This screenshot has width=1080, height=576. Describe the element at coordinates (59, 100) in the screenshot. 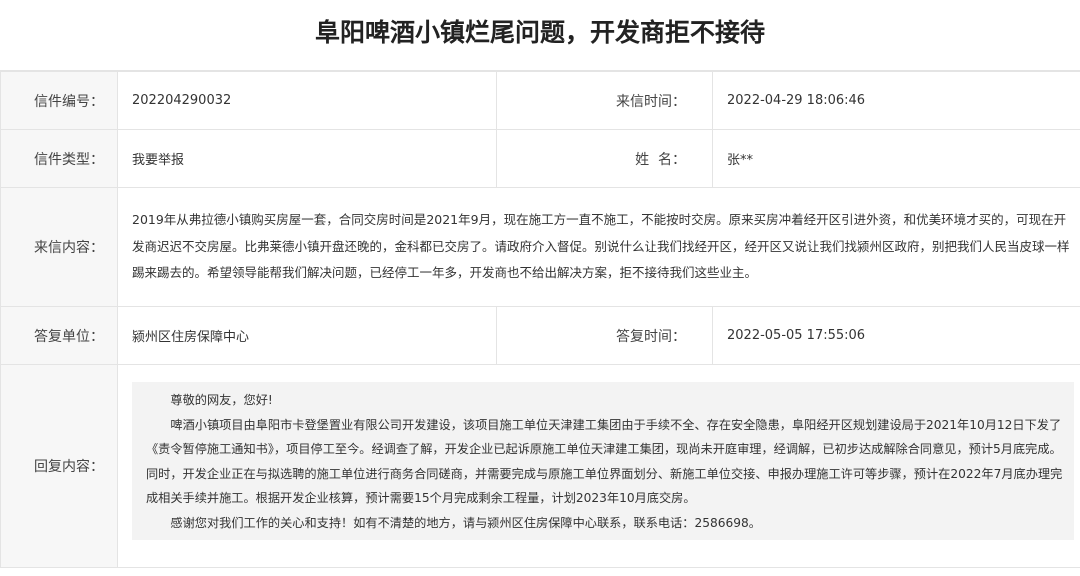

I see `letter-no-label: 信件编号：` at that location.